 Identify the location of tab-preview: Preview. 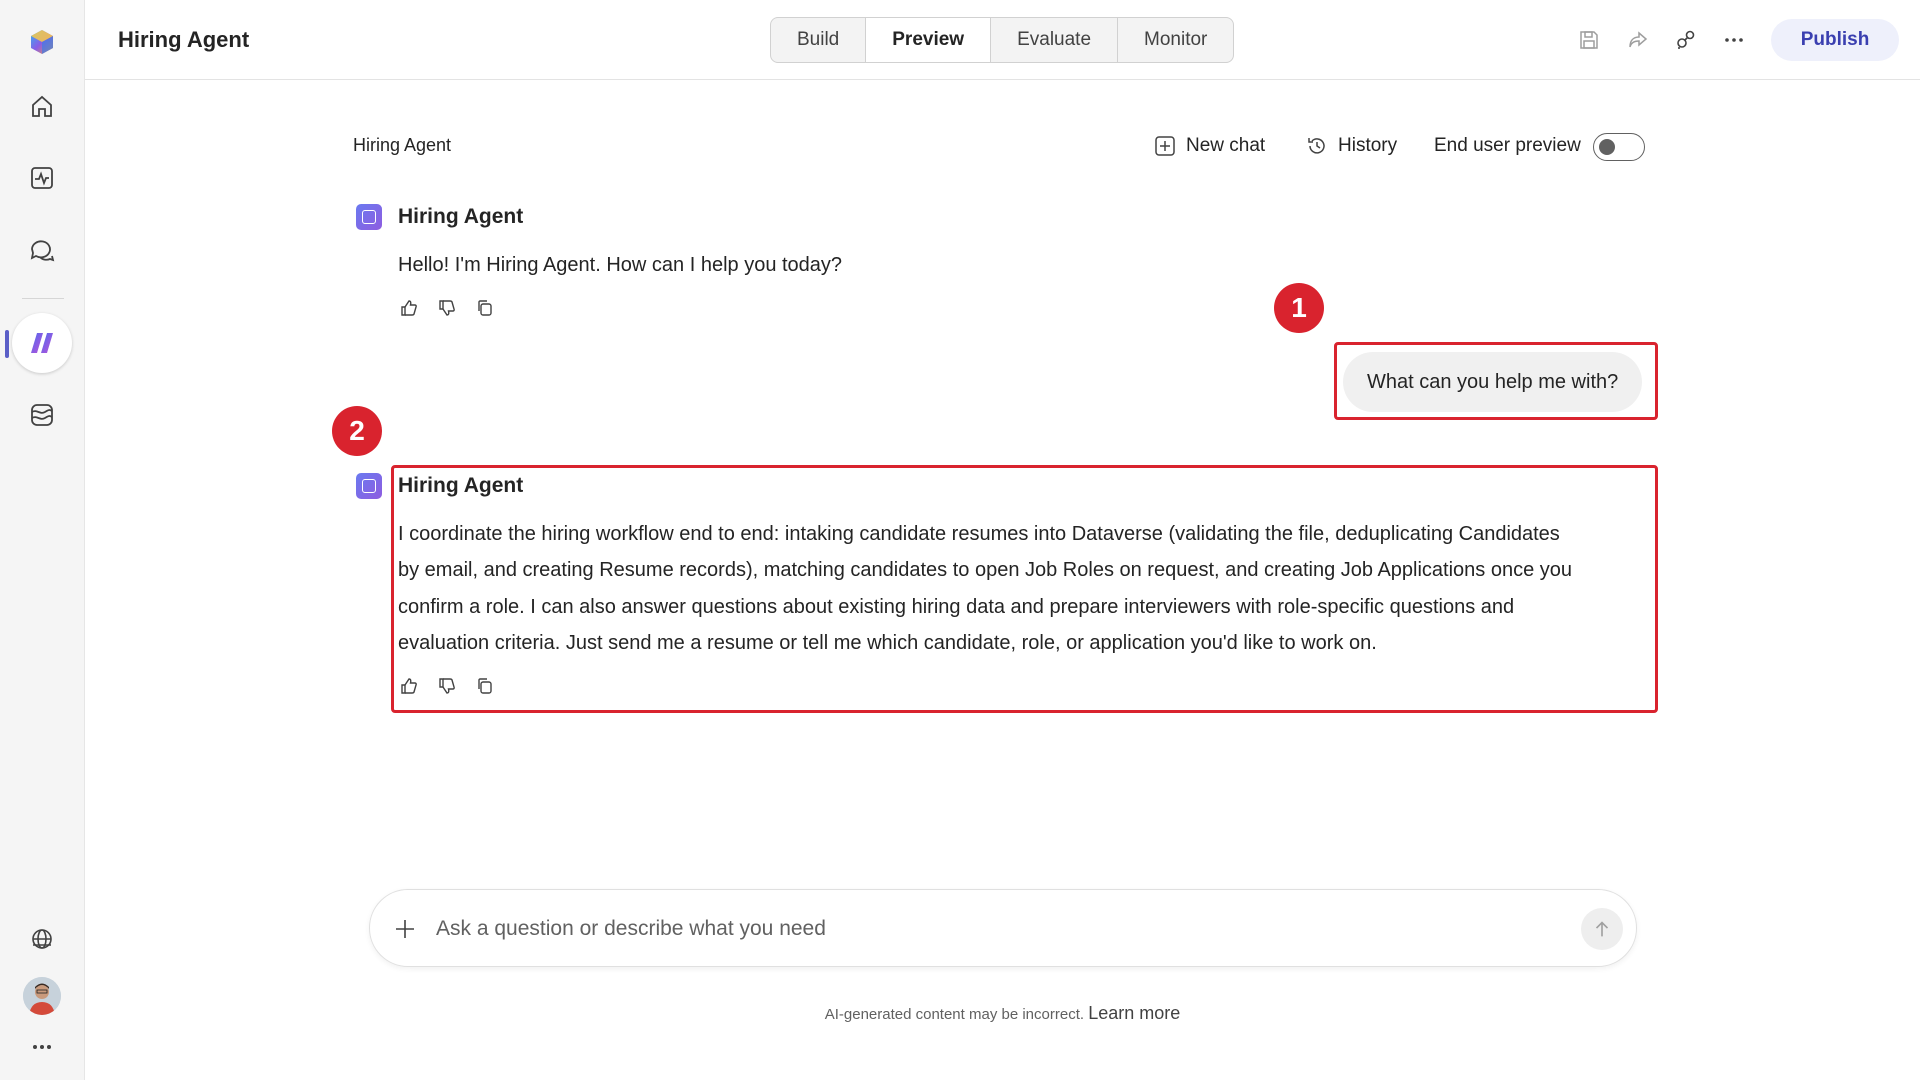
(929, 40).